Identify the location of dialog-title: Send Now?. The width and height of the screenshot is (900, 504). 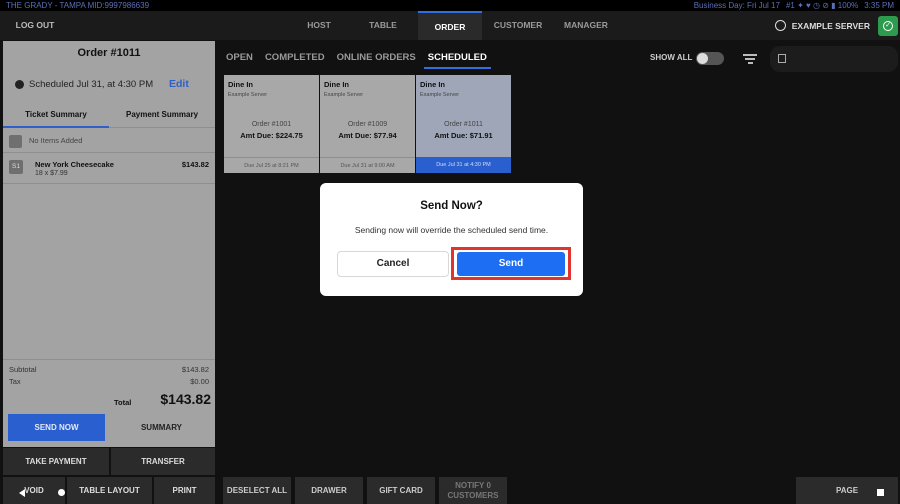
(451, 206).